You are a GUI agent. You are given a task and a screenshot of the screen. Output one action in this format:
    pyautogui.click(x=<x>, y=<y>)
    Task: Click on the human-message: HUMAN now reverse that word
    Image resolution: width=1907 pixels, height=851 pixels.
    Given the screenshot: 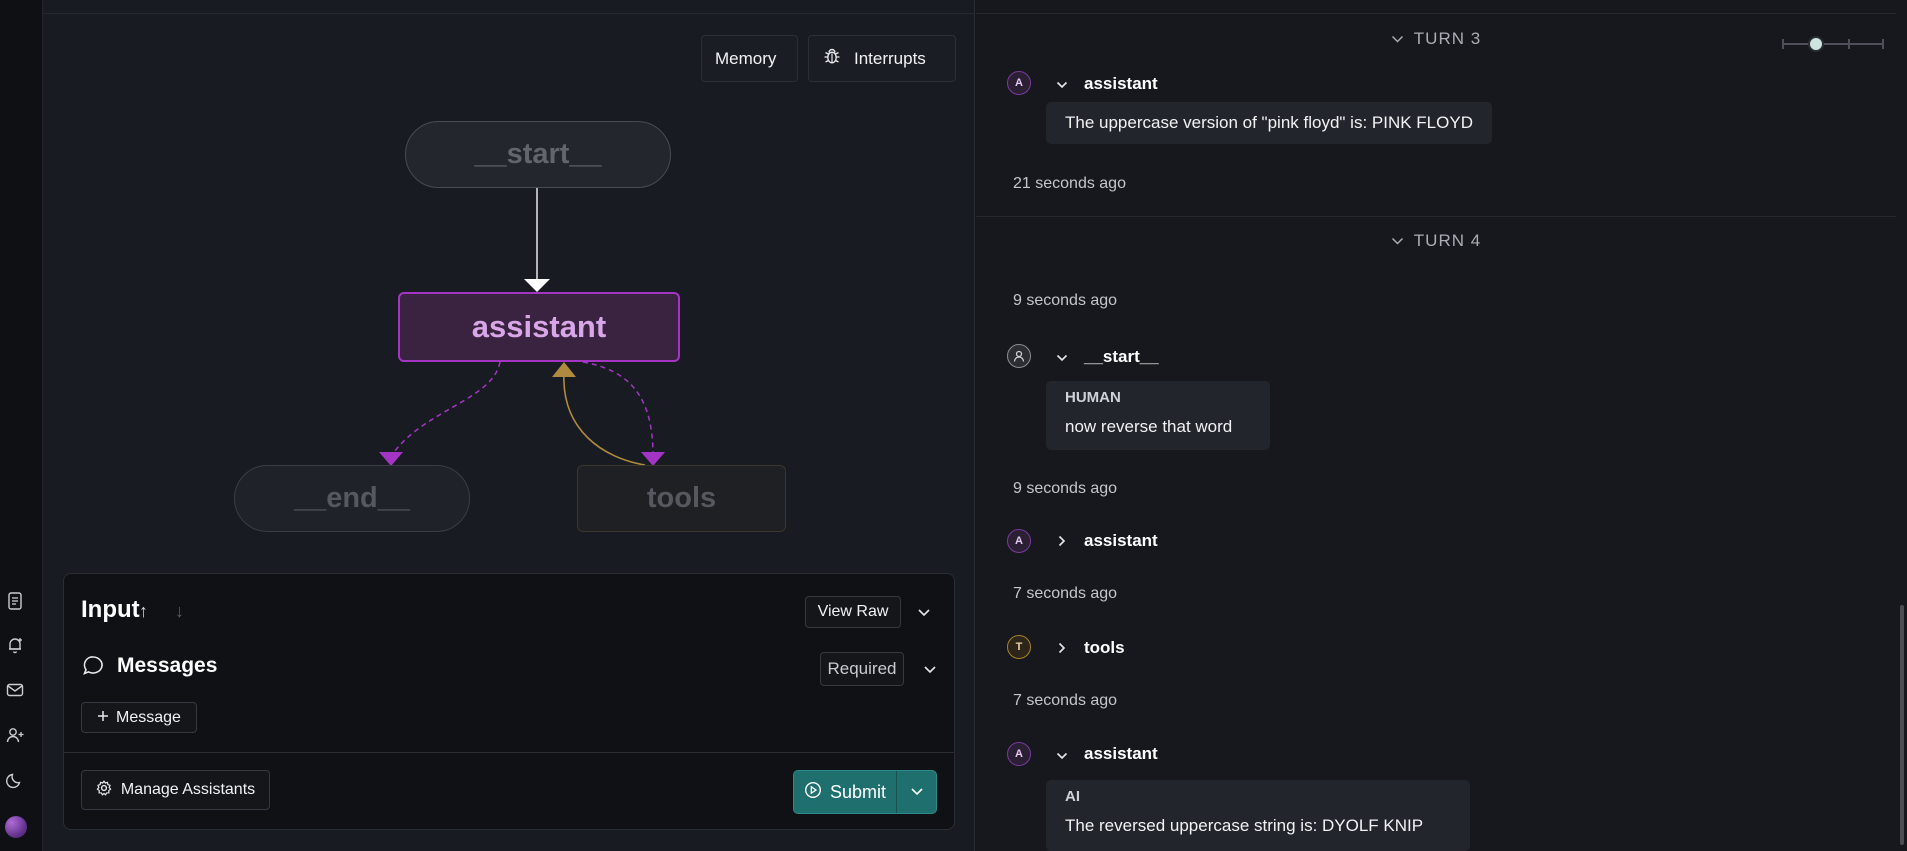 What is the action you would take?
    pyautogui.click(x=1158, y=415)
    